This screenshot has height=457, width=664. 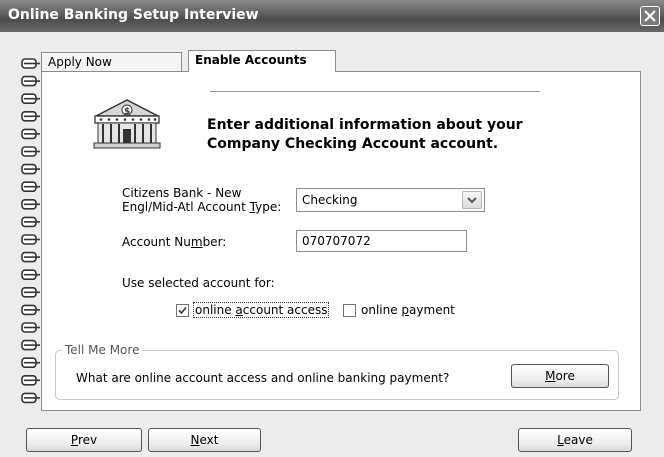 What do you see at coordinates (365, 125) in the screenshot?
I see `heading-line-1: Enter additional information about your` at bounding box center [365, 125].